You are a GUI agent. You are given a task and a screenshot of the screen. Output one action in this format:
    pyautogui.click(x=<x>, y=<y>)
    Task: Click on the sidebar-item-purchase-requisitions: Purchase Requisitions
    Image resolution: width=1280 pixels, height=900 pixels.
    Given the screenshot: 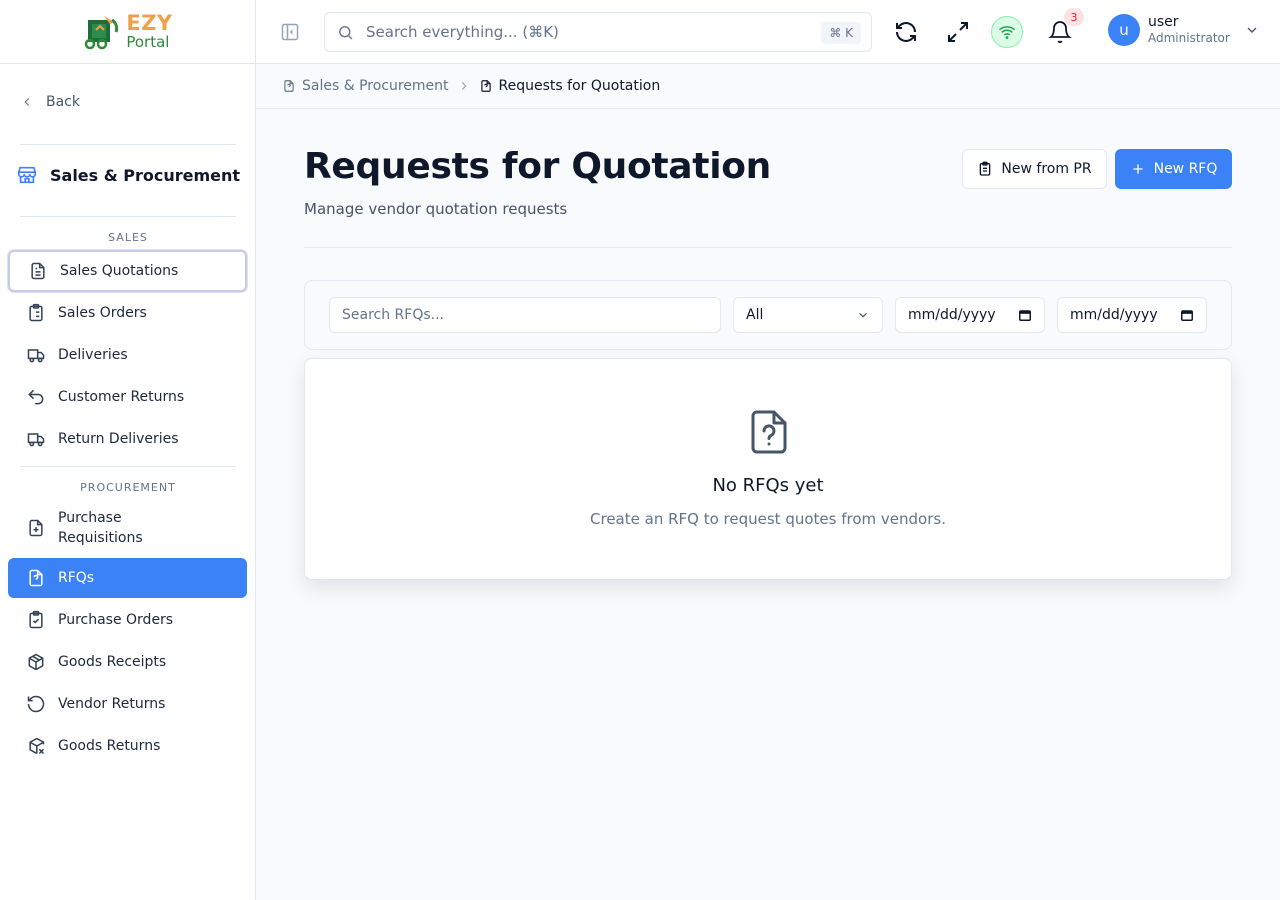 What is the action you would take?
    pyautogui.click(x=127, y=528)
    